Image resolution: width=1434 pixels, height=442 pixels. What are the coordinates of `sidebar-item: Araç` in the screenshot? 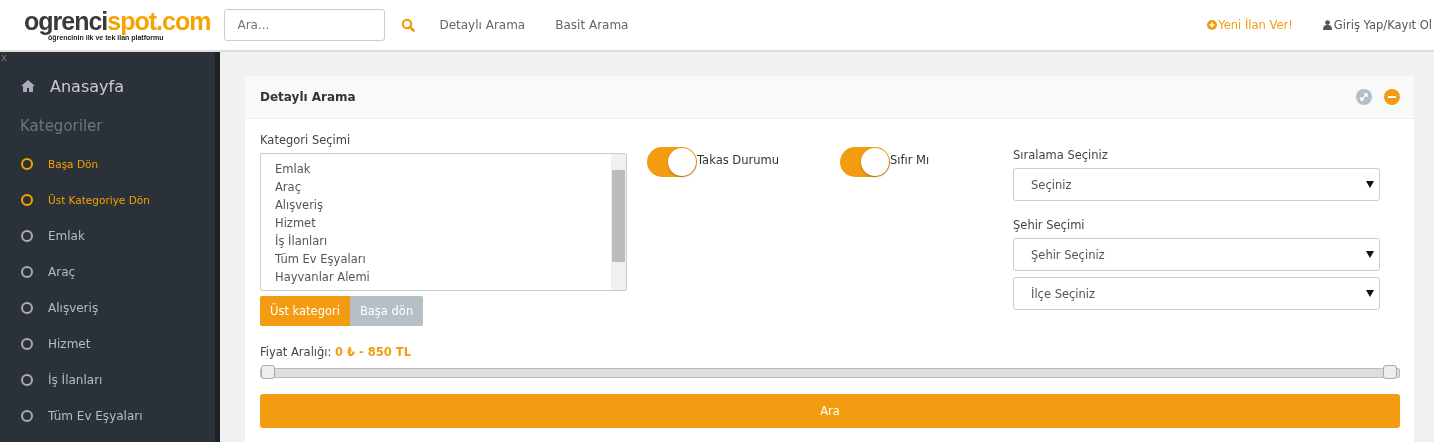 It's located at (118, 272).